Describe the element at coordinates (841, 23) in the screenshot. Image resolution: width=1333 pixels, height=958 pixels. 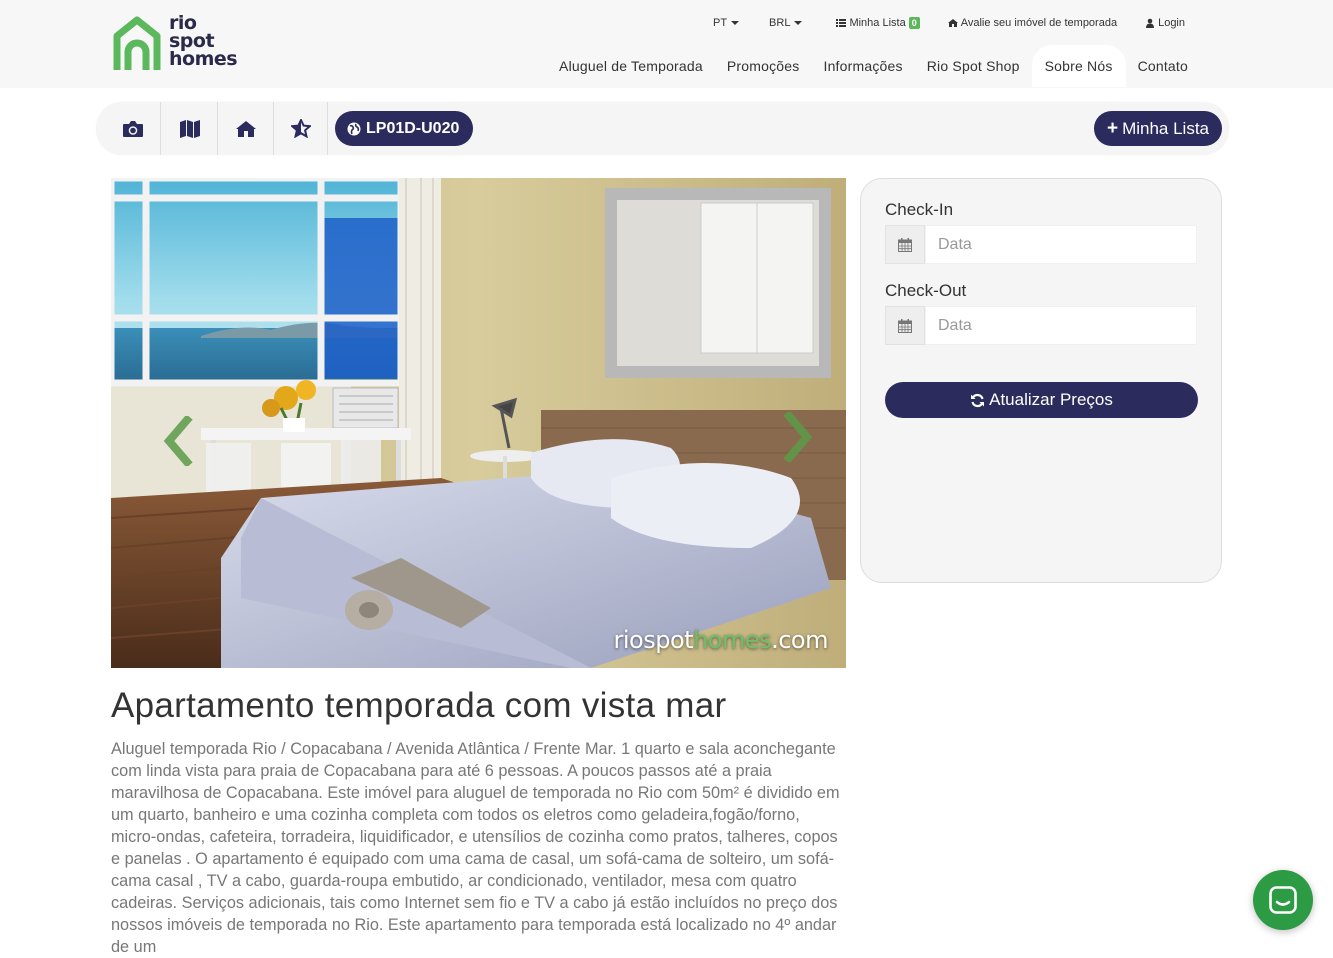
I see `list-icon` at that location.